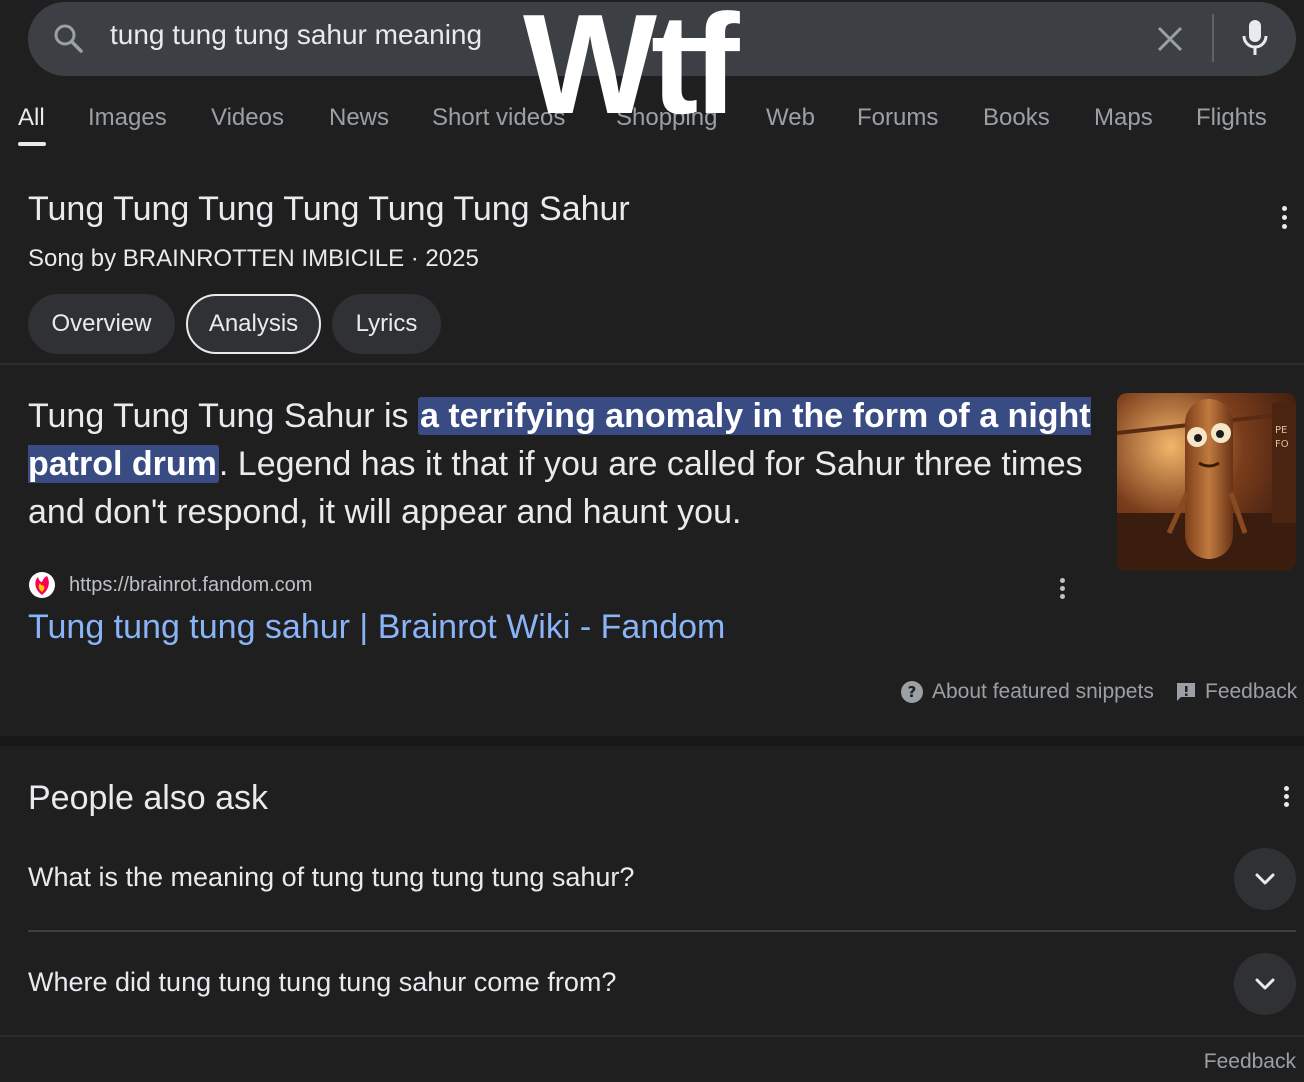  What do you see at coordinates (296, 35) in the screenshot?
I see `search-input: tung tung tung sahur meaning` at bounding box center [296, 35].